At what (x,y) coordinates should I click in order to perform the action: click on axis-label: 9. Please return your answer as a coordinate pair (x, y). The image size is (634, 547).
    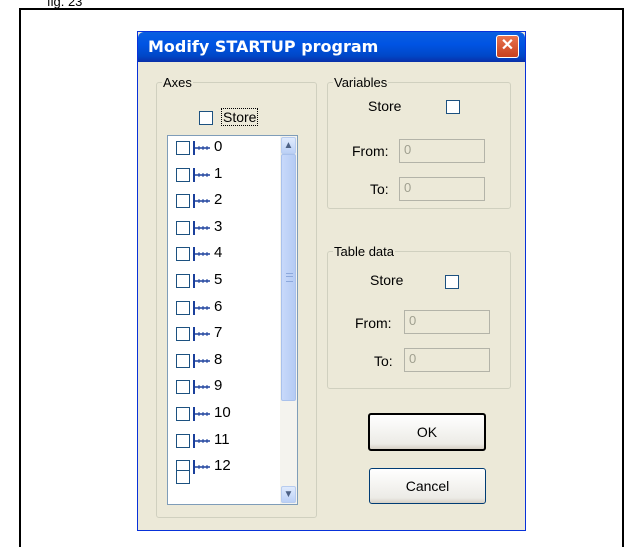
    Looking at the image, I should click on (218, 386).